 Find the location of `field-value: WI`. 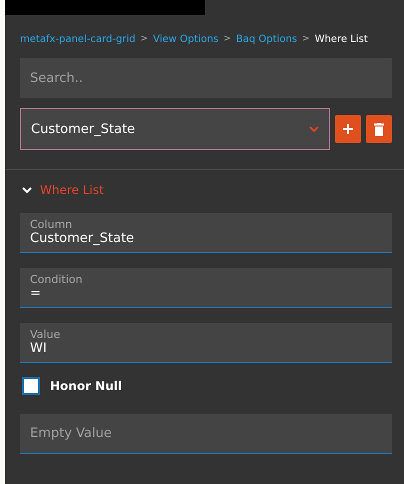

field-value: WI is located at coordinates (39, 348).